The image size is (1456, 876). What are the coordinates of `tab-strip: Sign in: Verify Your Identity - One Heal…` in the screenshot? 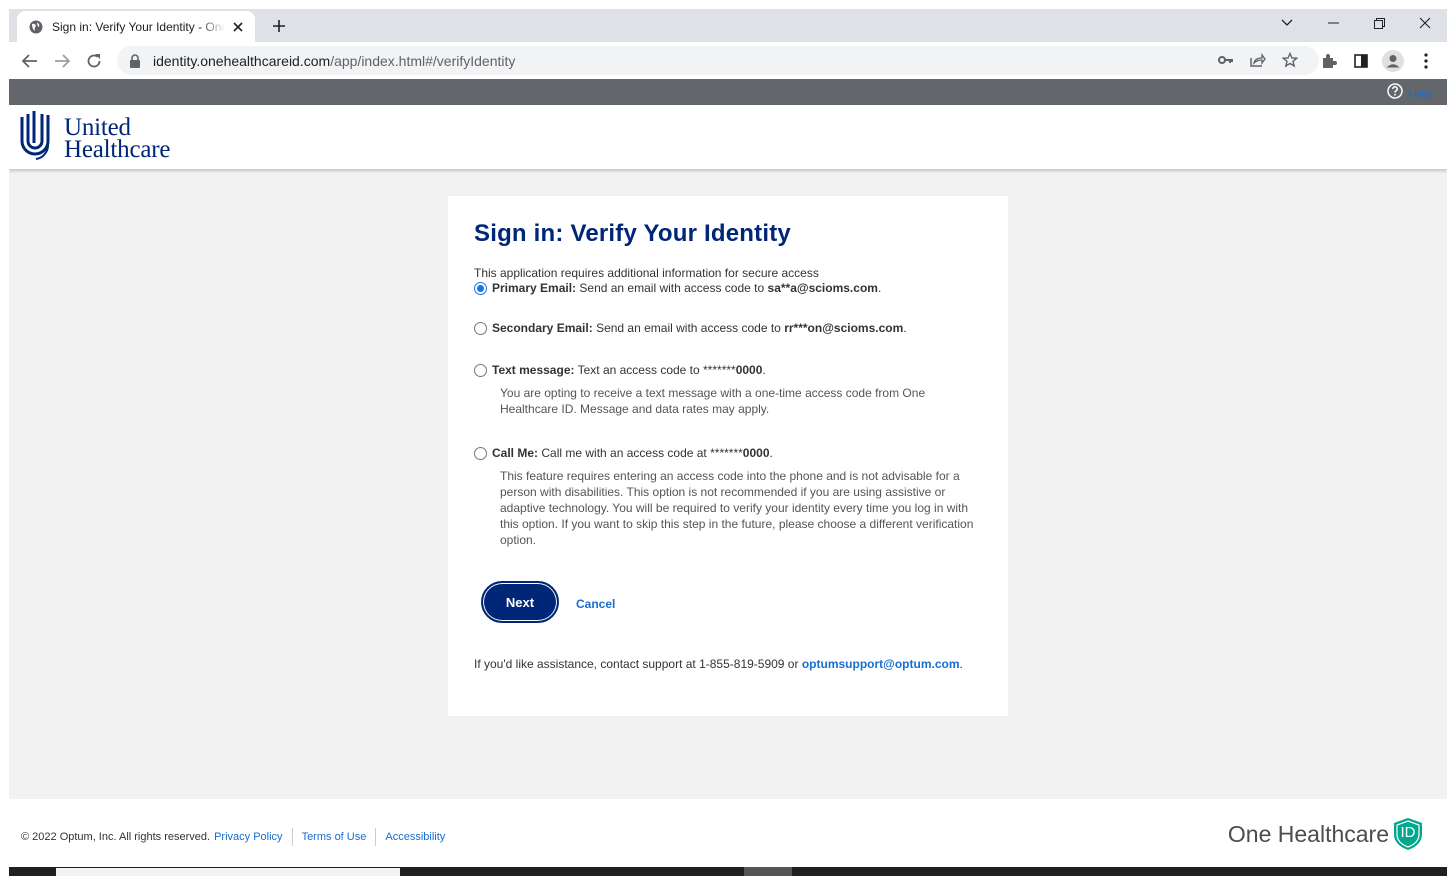 It's located at (728, 25).